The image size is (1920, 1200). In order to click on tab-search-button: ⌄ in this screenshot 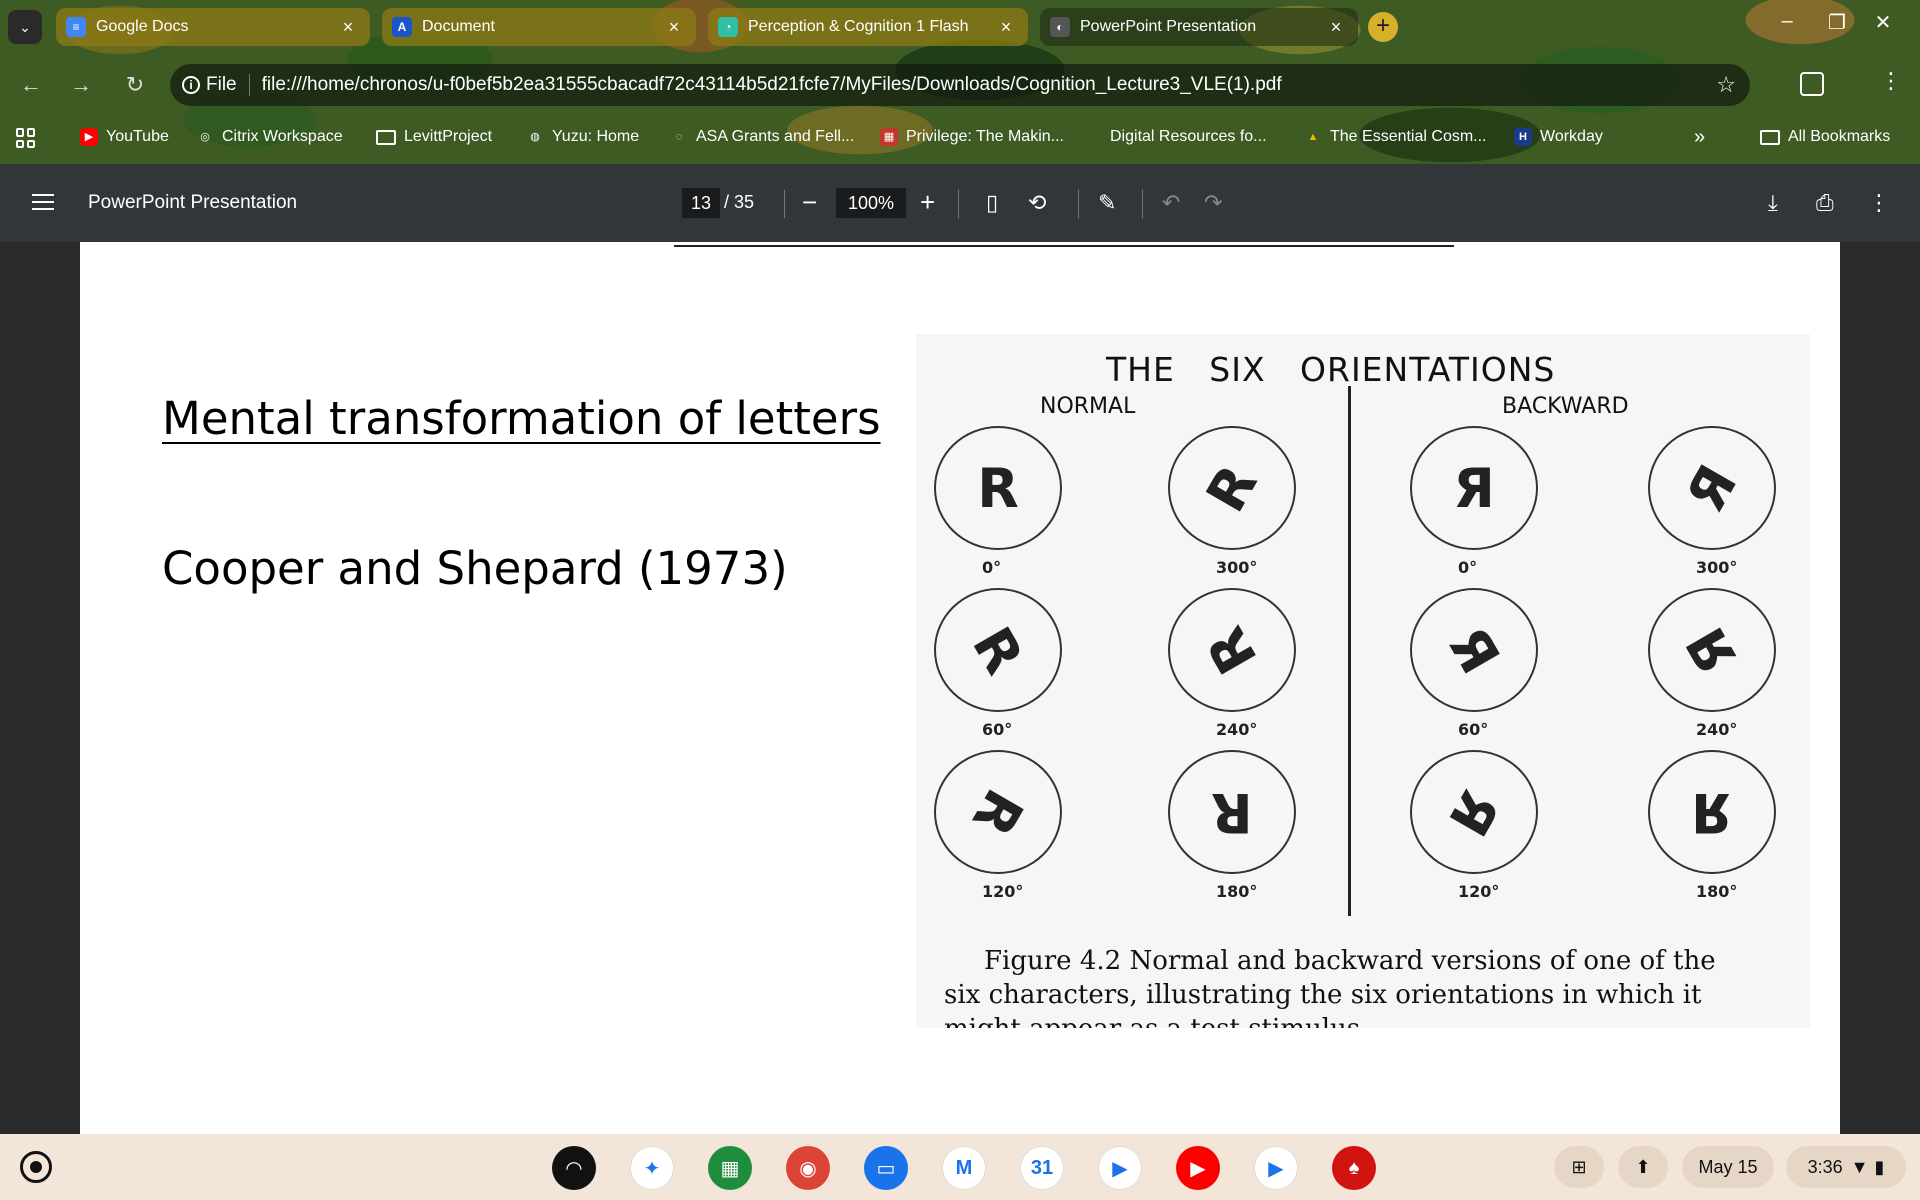, I will do `click(25, 27)`.